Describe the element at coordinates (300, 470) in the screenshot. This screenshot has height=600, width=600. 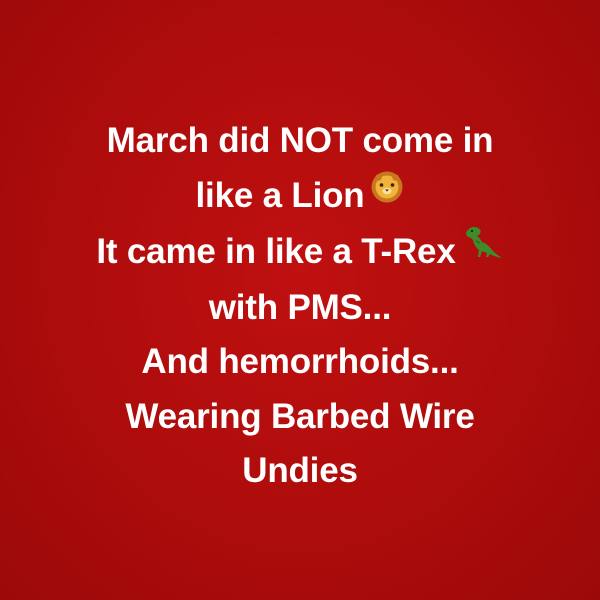
I see `text-line-7: Undies` at that location.